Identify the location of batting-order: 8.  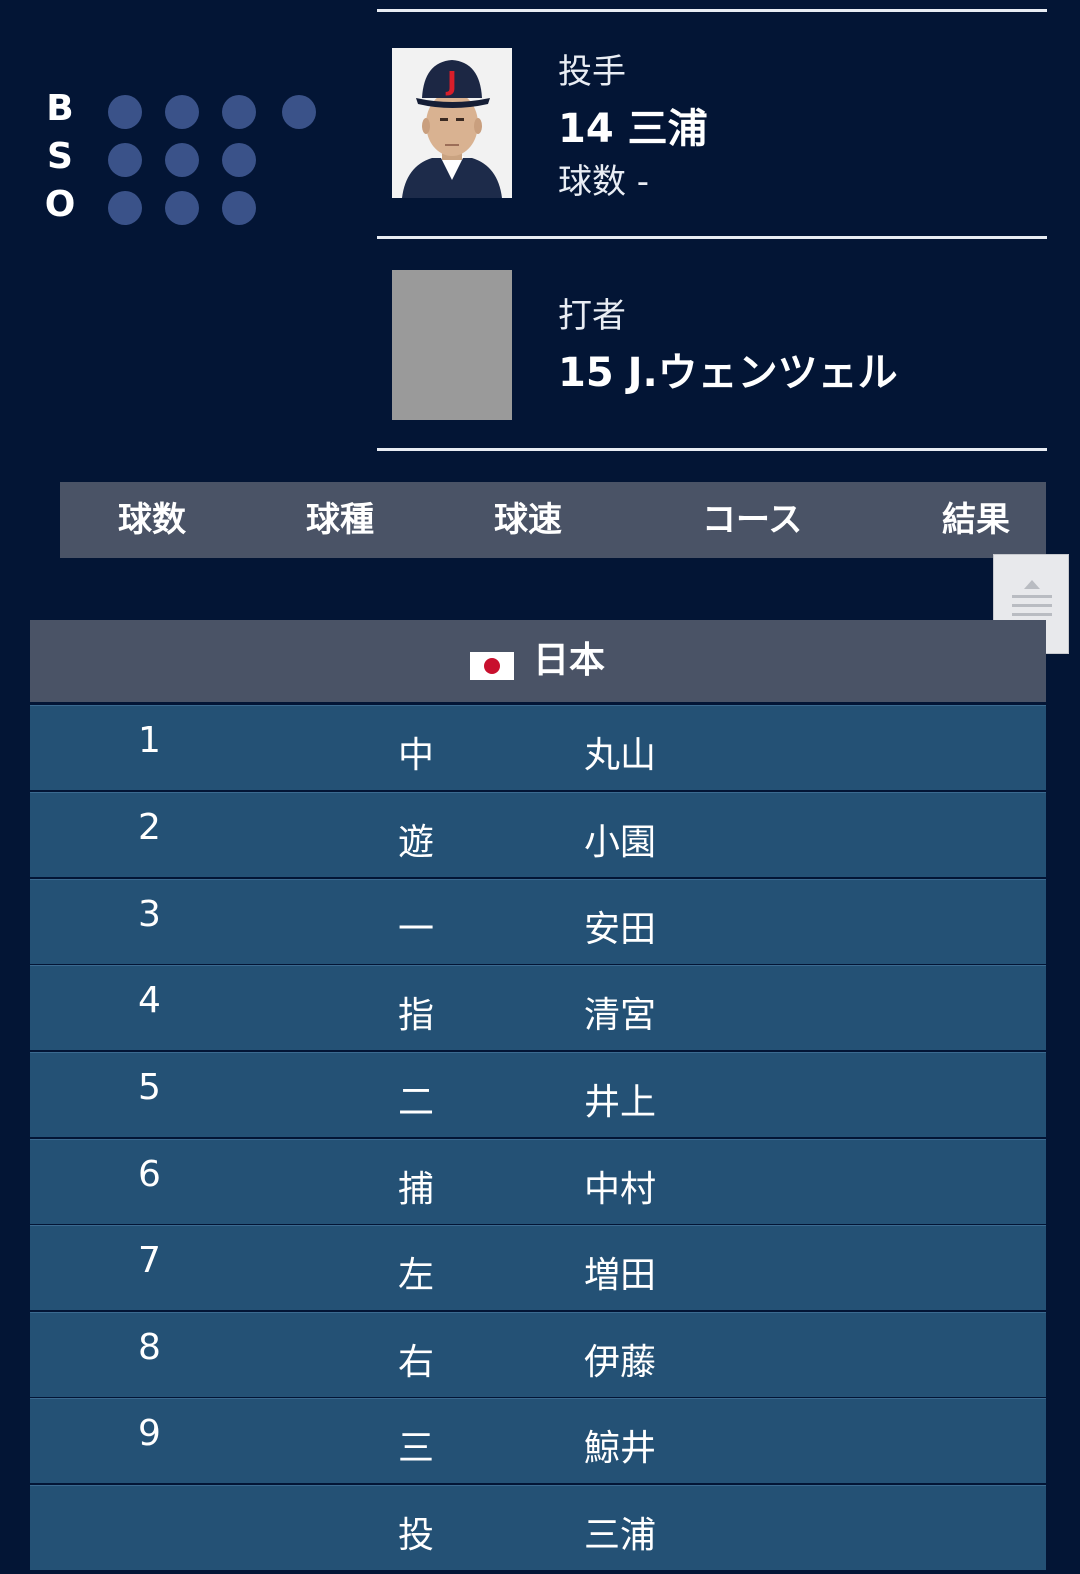
(149, 1347).